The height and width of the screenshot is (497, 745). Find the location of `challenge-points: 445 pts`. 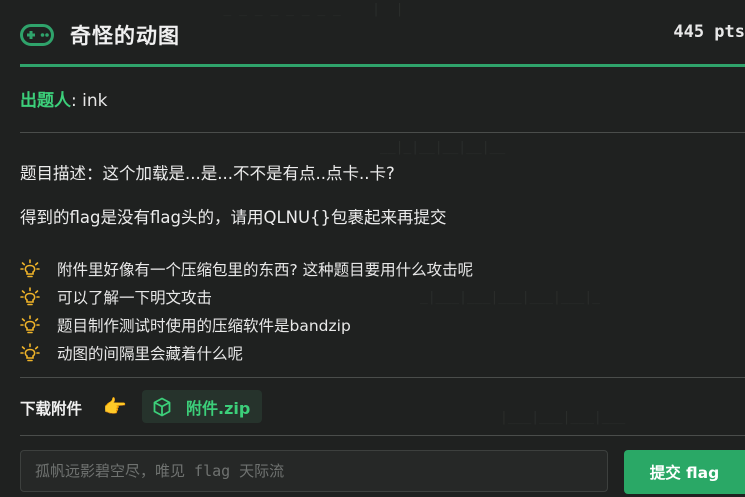

challenge-points: 445 pts is located at coordinates (709, 32).